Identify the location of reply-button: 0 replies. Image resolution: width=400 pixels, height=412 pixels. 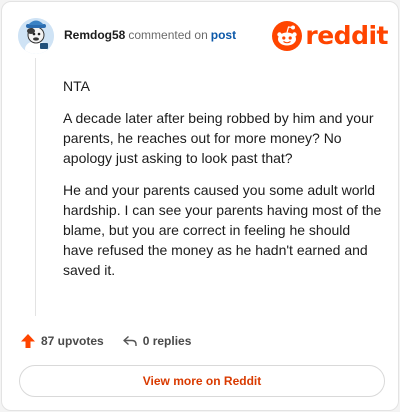
(157, 341).